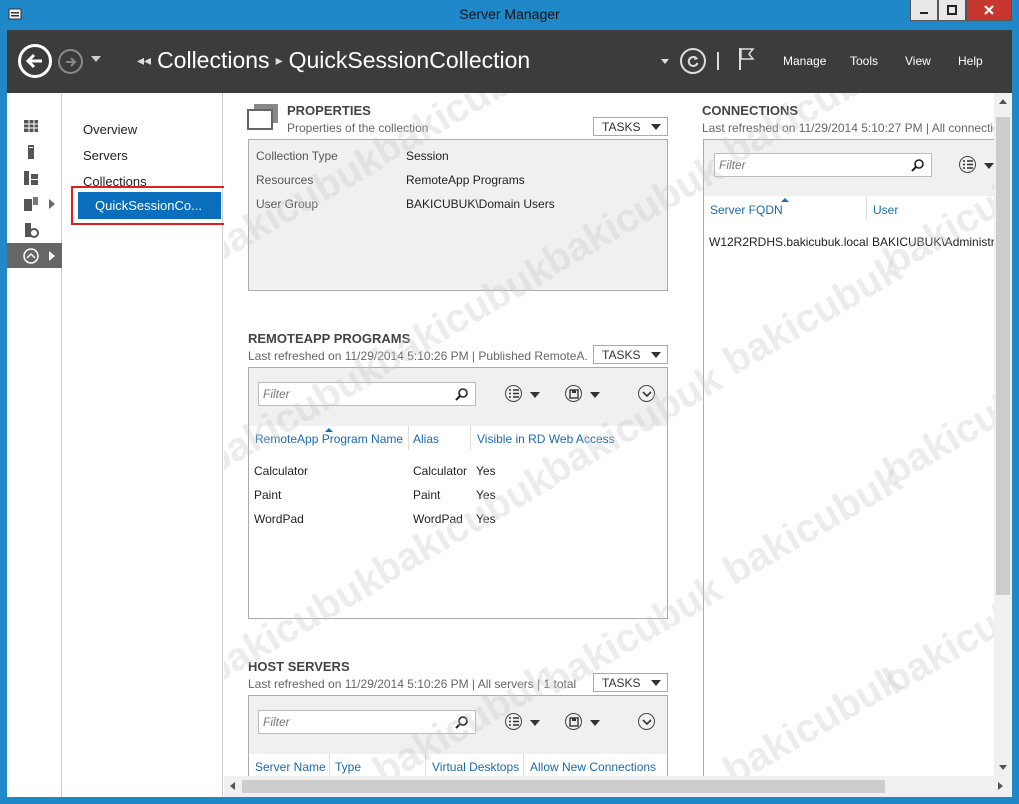 This screenshot has width=1019, height=804. What do you see at coordinates (34, 151) in the screenshot?
I see `local-server-nav-item` at bounding box center [34, 151].